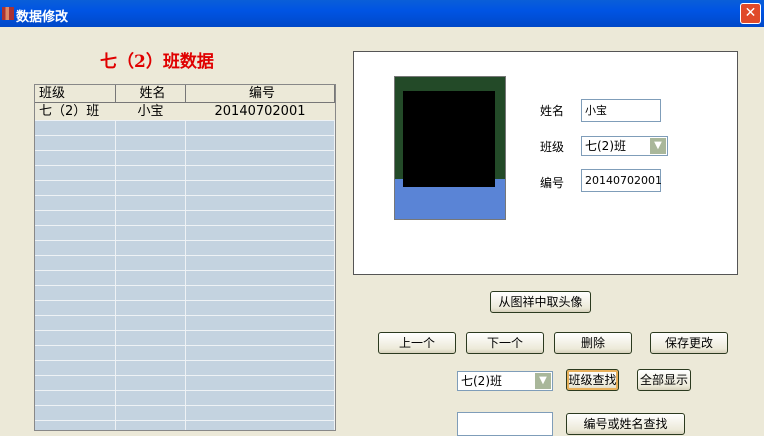 This screenshot has height=436, width=764. I want to click on table-header: 班级 姓名 编号, so click(185, 94).